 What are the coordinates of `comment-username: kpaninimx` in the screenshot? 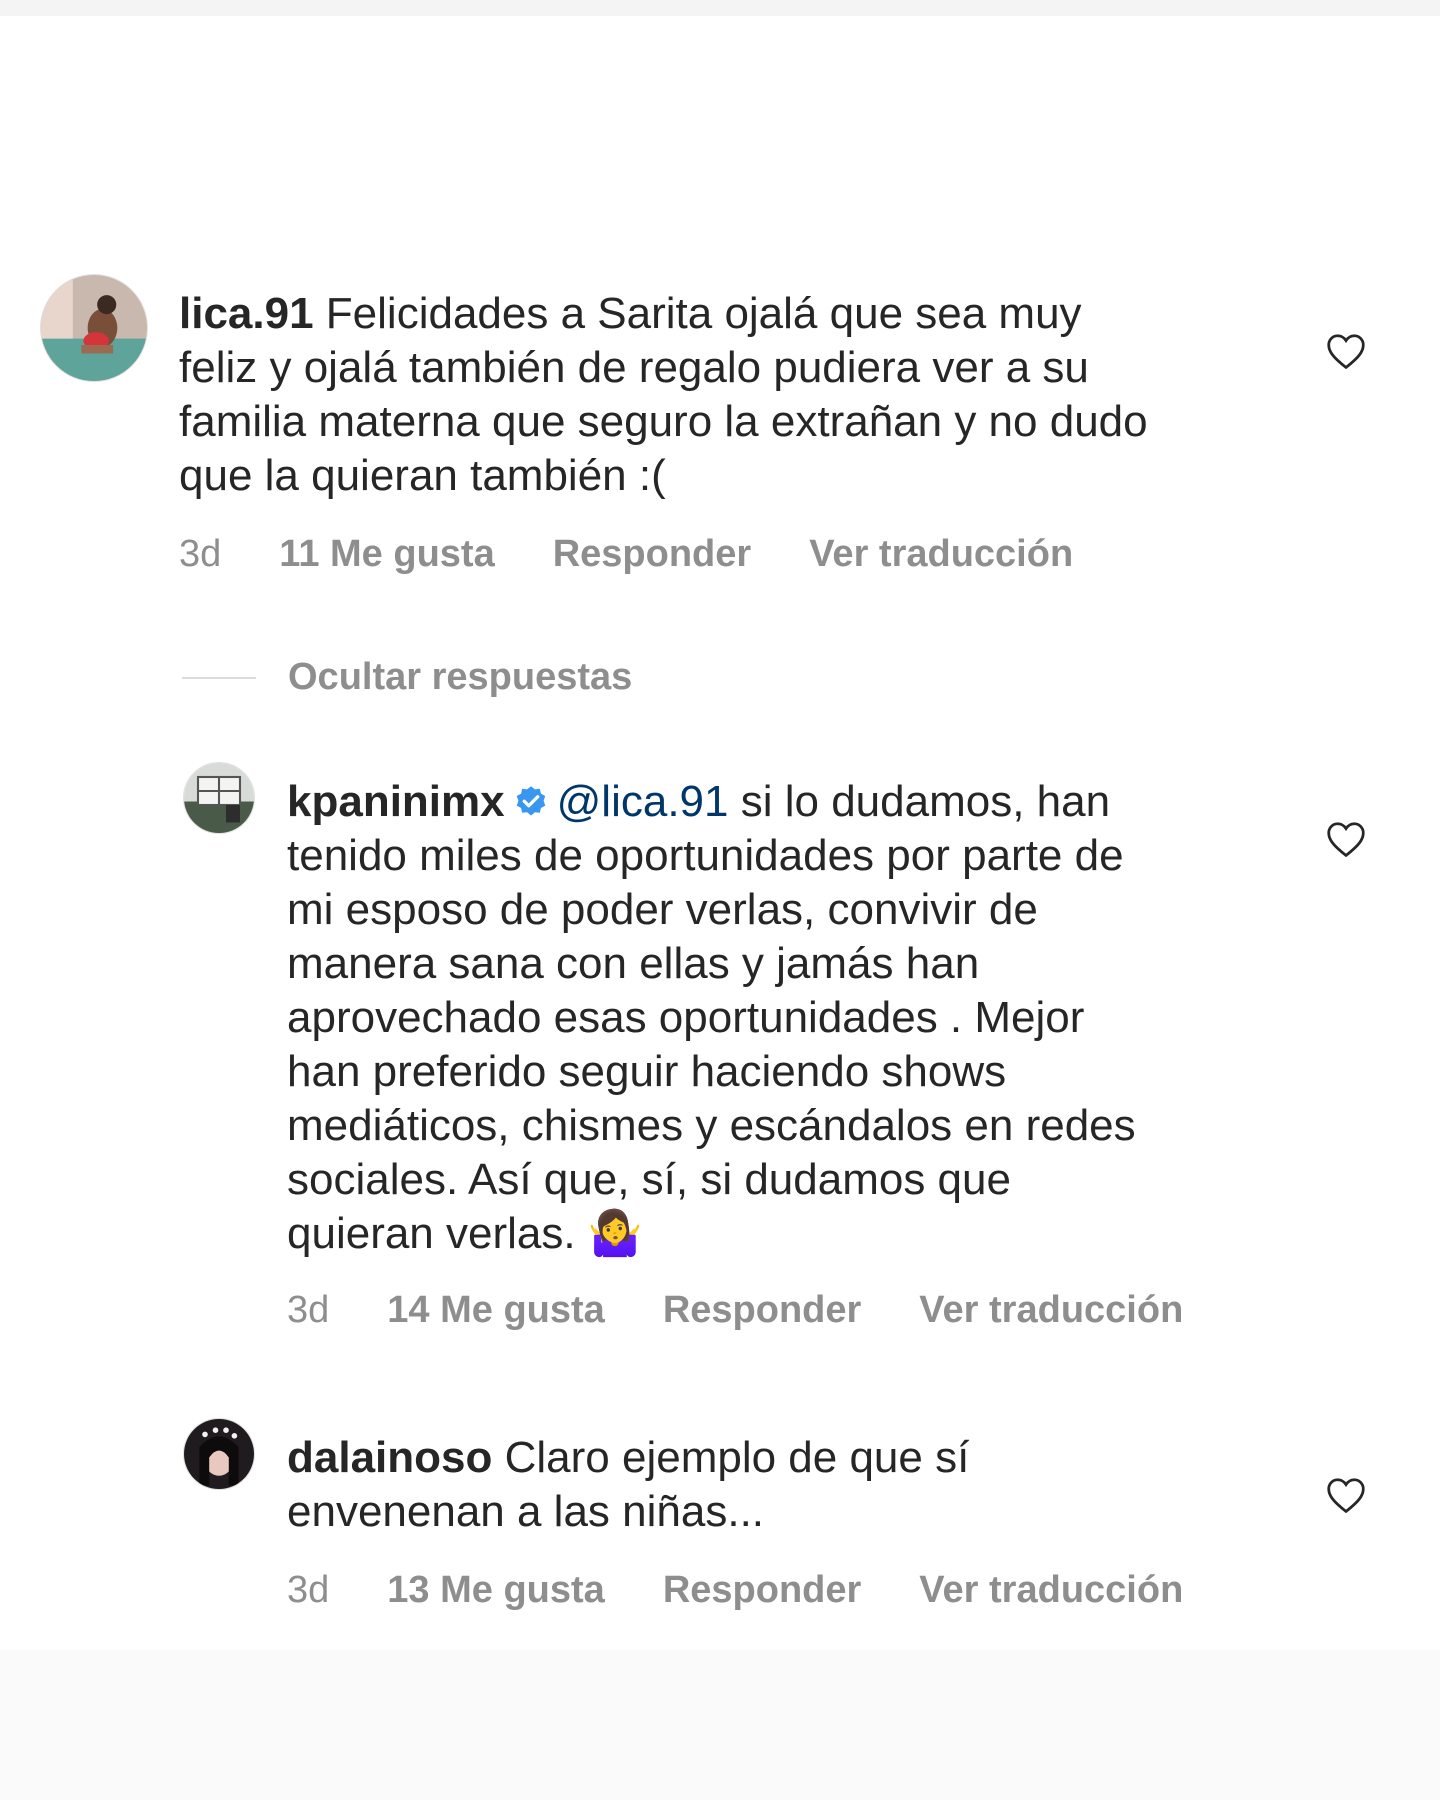 It's located at (396, 801).